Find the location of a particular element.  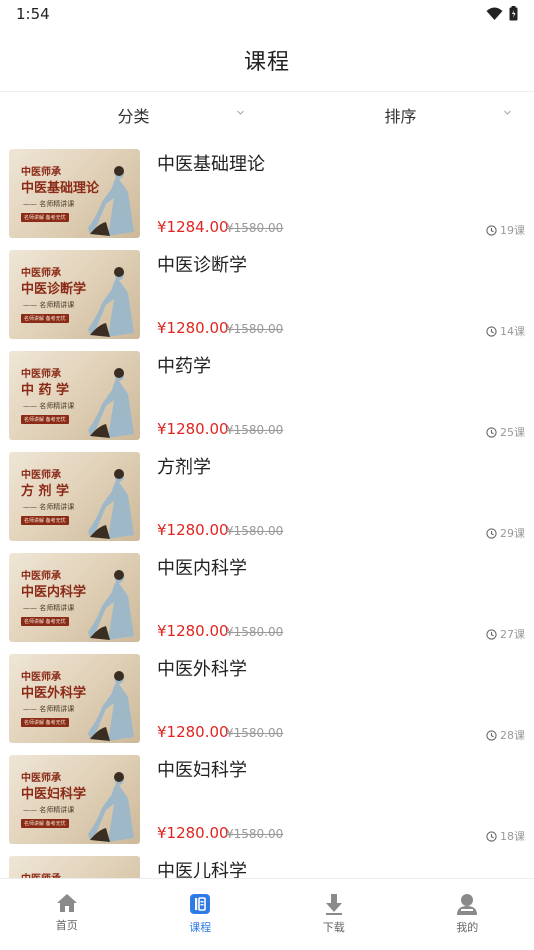

sort-filter-button: 排序 is located at coordinates (400, 115).